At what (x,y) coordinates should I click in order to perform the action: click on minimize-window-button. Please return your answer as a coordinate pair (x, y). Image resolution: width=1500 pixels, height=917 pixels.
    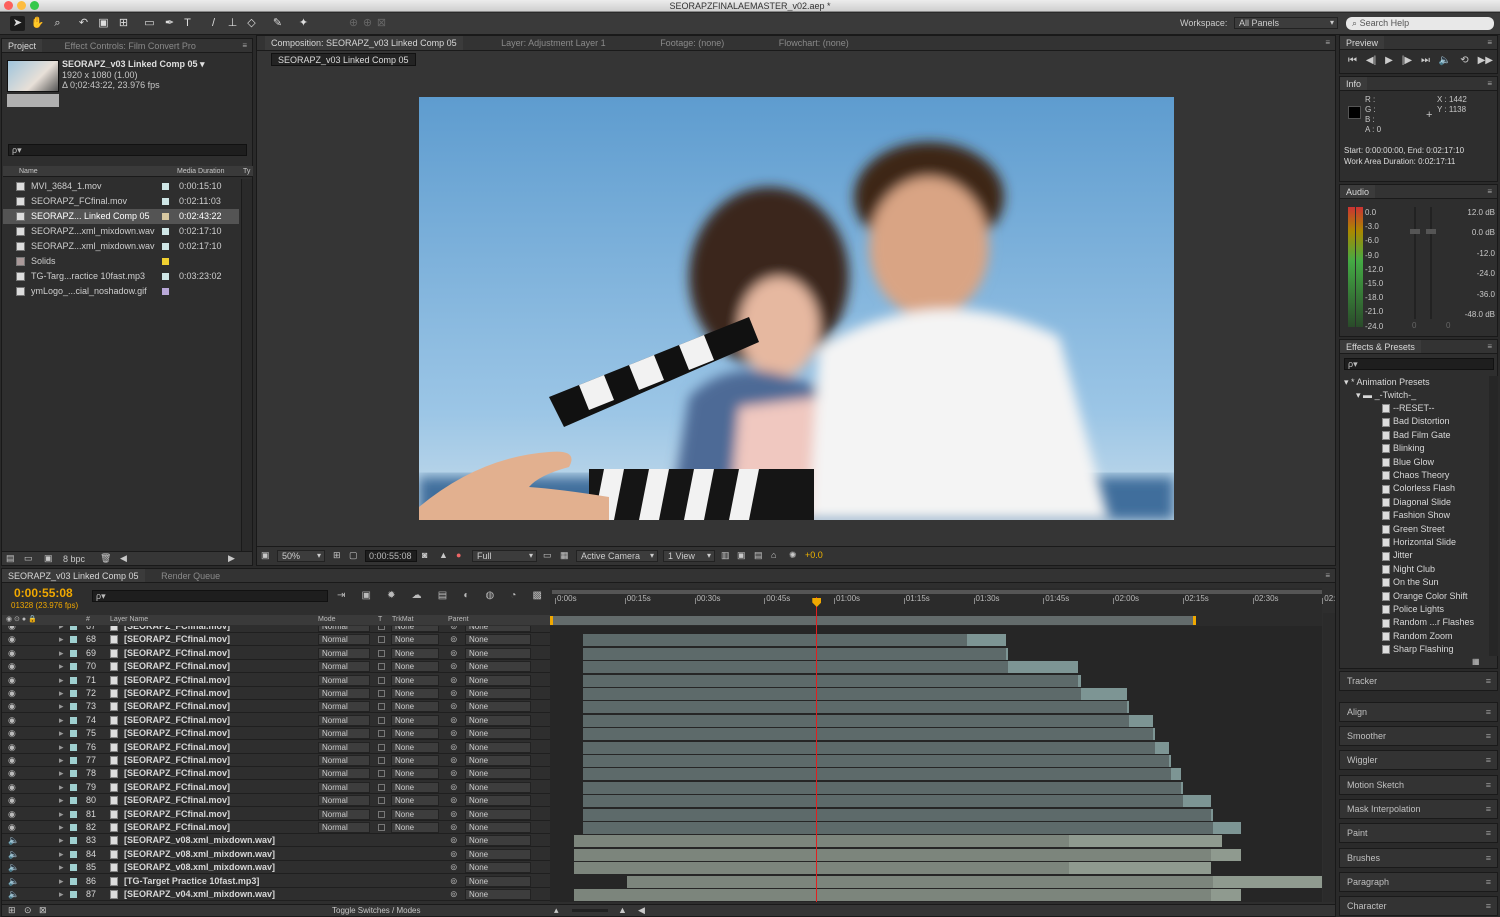
    Looking at the image, I should click on (21, 5).